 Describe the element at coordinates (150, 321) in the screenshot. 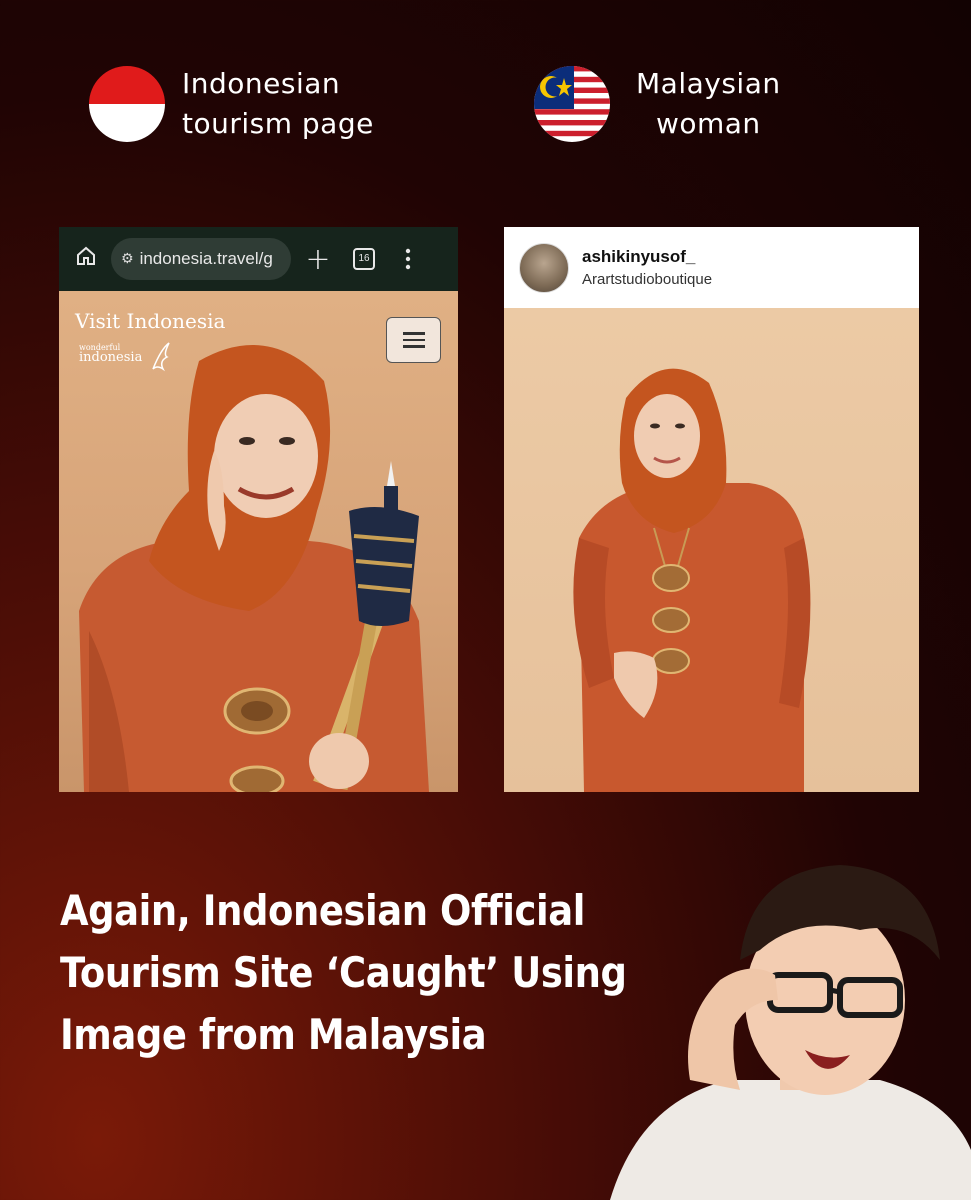

I see `site-title: Visit Indonesia` at that location.